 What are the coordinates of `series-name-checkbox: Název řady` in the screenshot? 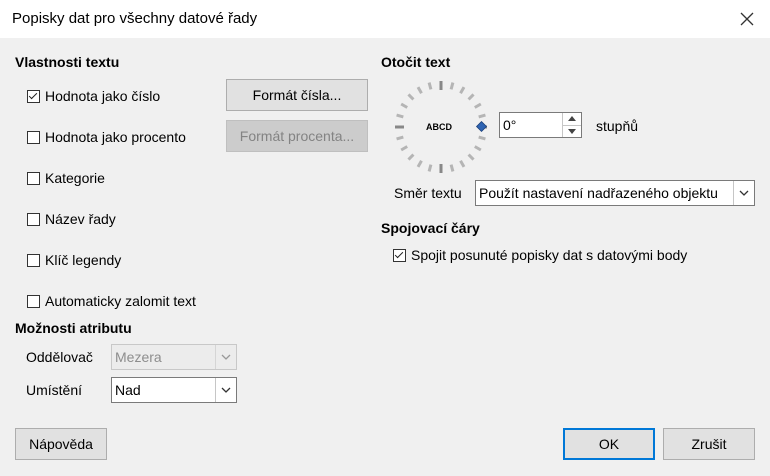 It's located at (71, 219).